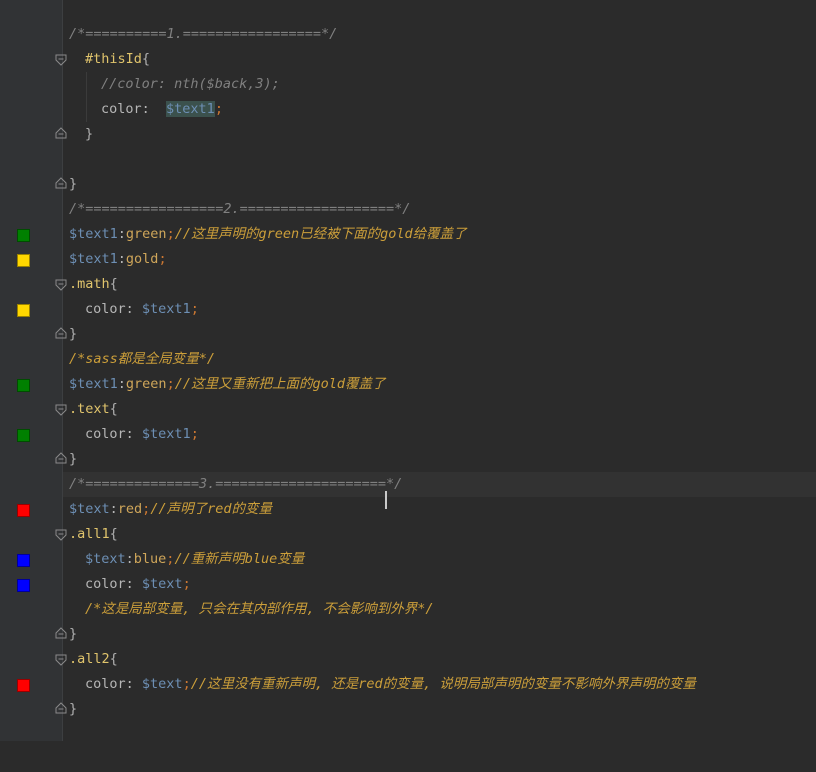  I want to click on code-line: $text1:green;//这里又重新把上面的gold覆盖了, so click(439, 384).